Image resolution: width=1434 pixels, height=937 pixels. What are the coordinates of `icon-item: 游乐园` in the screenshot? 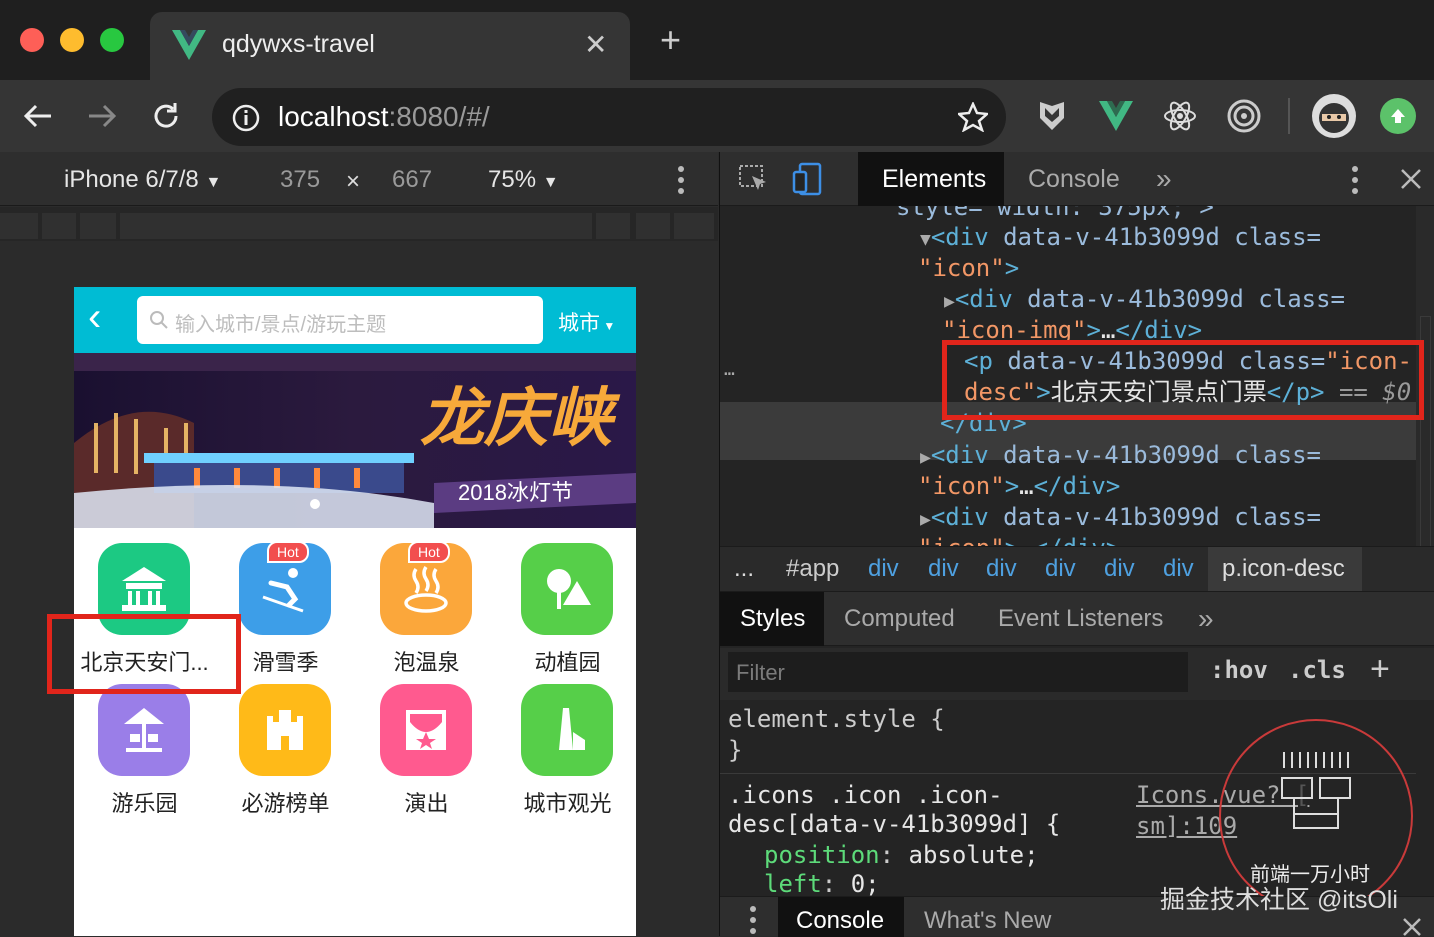 It's located at (144, 754).